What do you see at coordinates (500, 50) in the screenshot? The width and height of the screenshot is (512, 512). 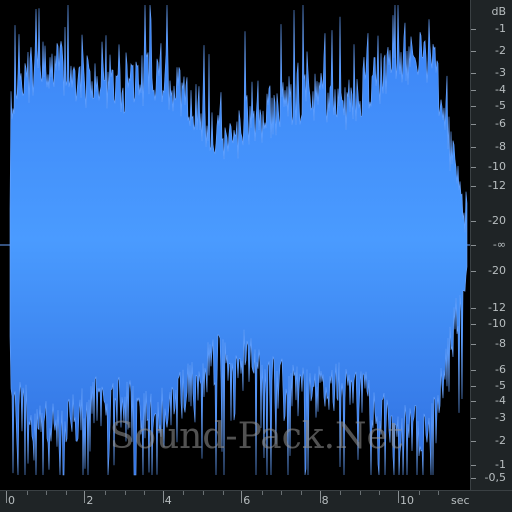 I see `db-label-top: -2` at bounding box center [500, 50].